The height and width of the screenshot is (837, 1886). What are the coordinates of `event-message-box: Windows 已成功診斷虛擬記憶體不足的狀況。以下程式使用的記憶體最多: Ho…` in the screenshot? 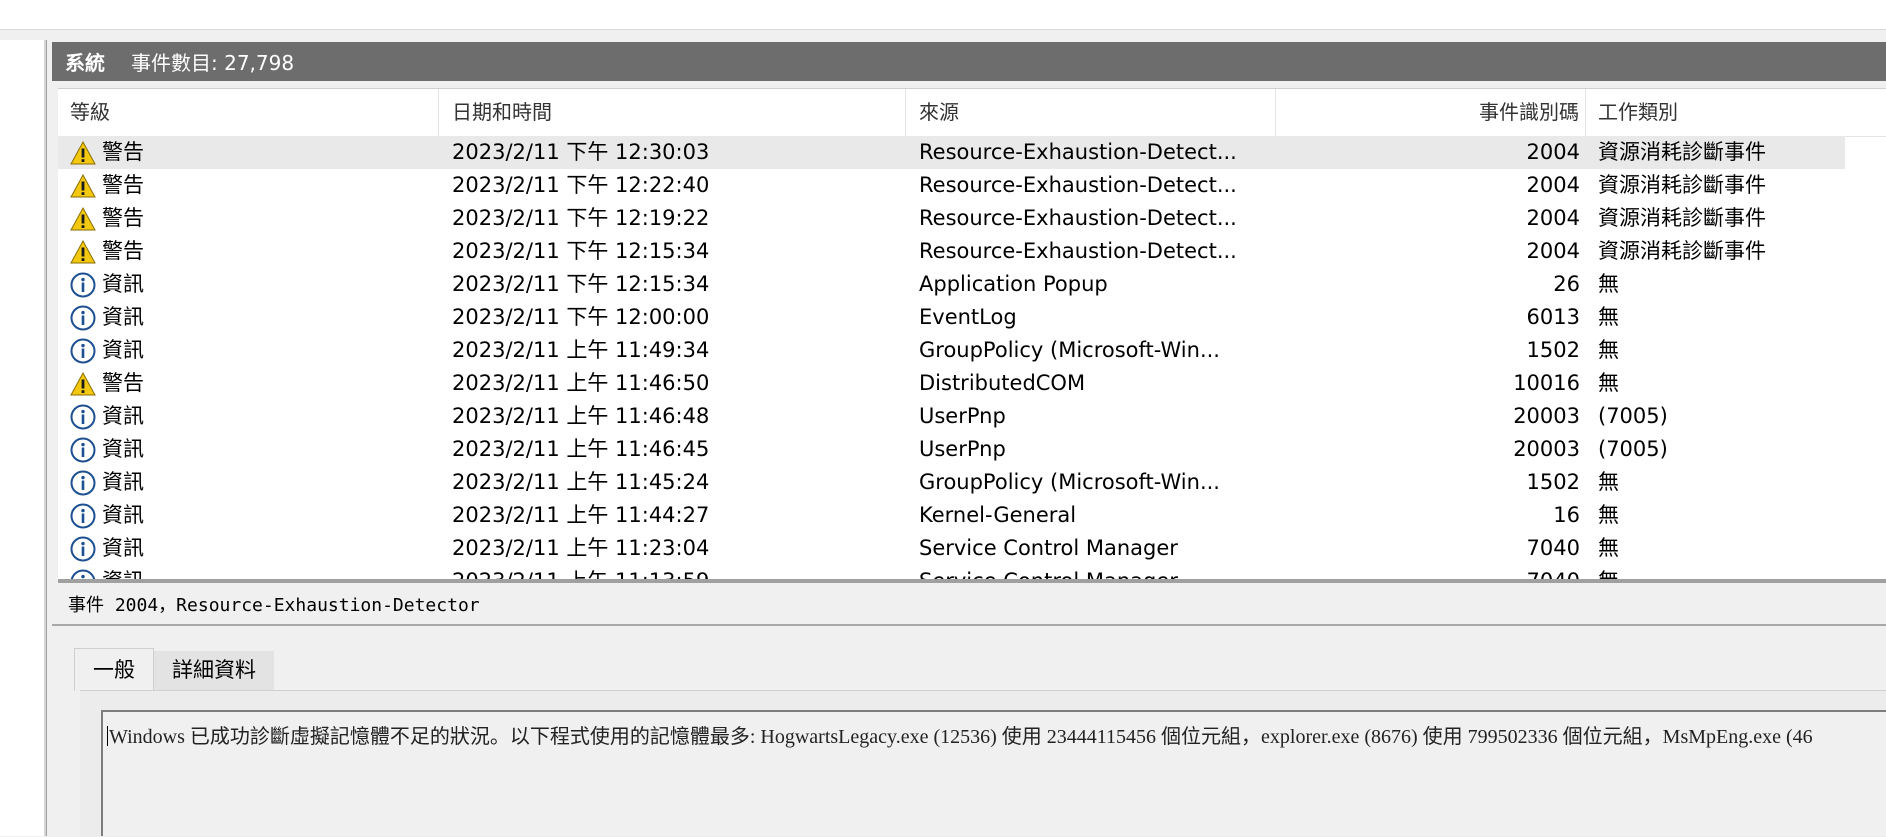 It's located at (993, 773).